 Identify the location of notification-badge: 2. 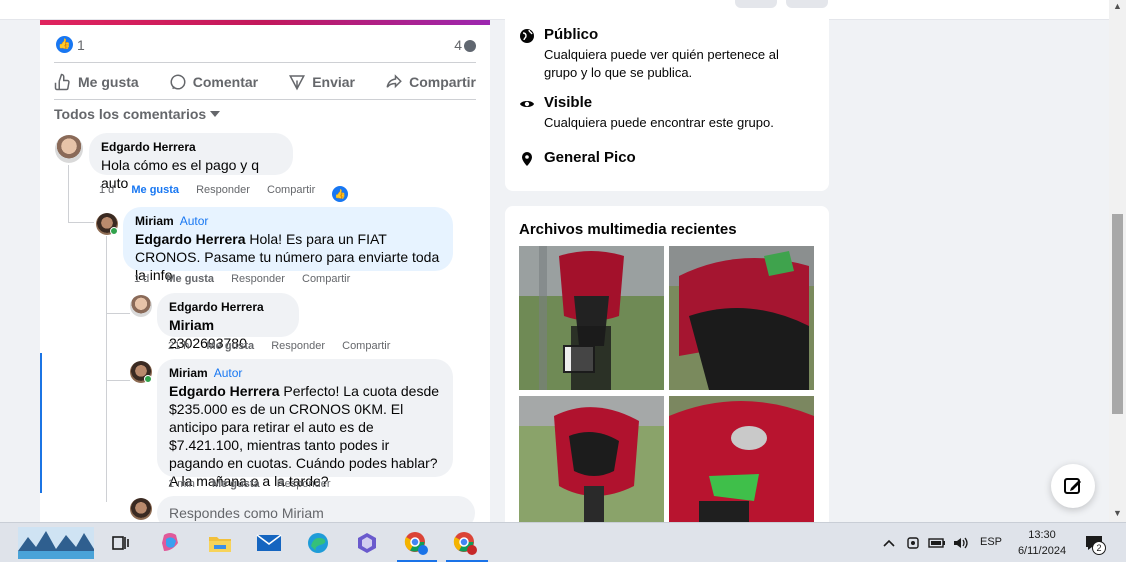
(1099, 548).